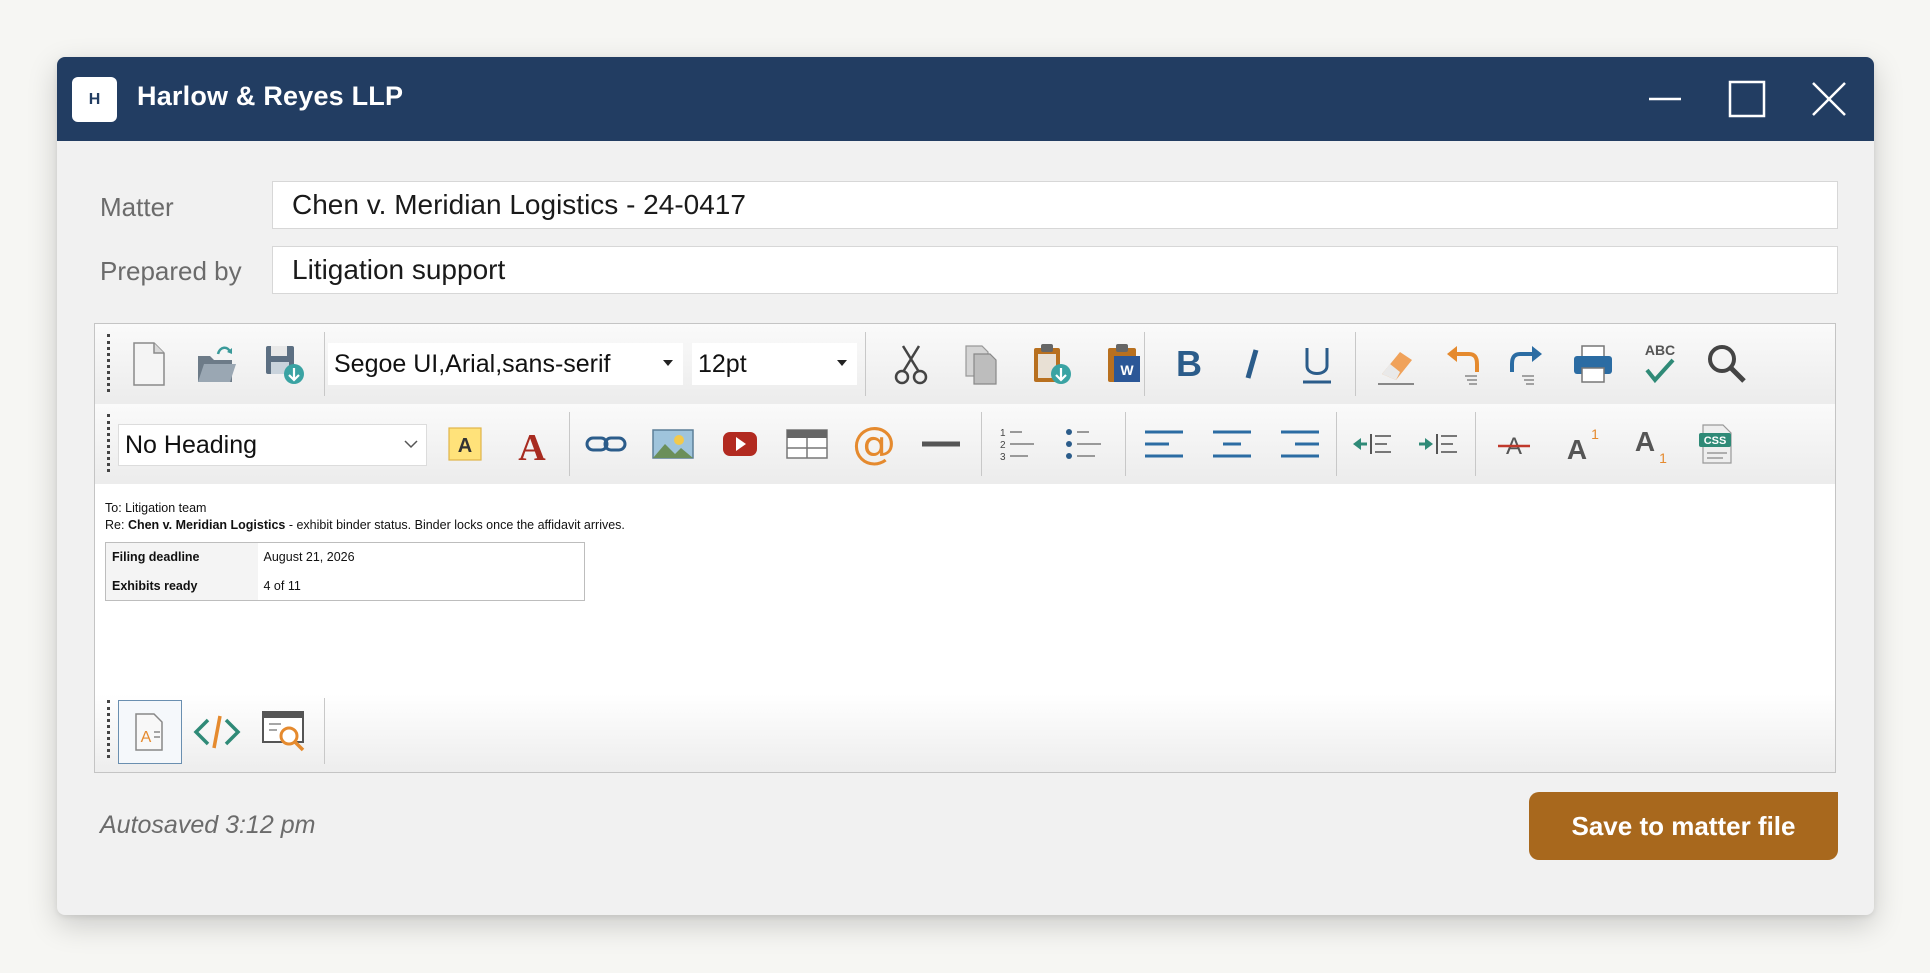 This screenshot has width=1930, height=973. Describe the element at coordinates (171, 271) in the screenshot. I see `prepared-by-label: Prepared by` at that location.